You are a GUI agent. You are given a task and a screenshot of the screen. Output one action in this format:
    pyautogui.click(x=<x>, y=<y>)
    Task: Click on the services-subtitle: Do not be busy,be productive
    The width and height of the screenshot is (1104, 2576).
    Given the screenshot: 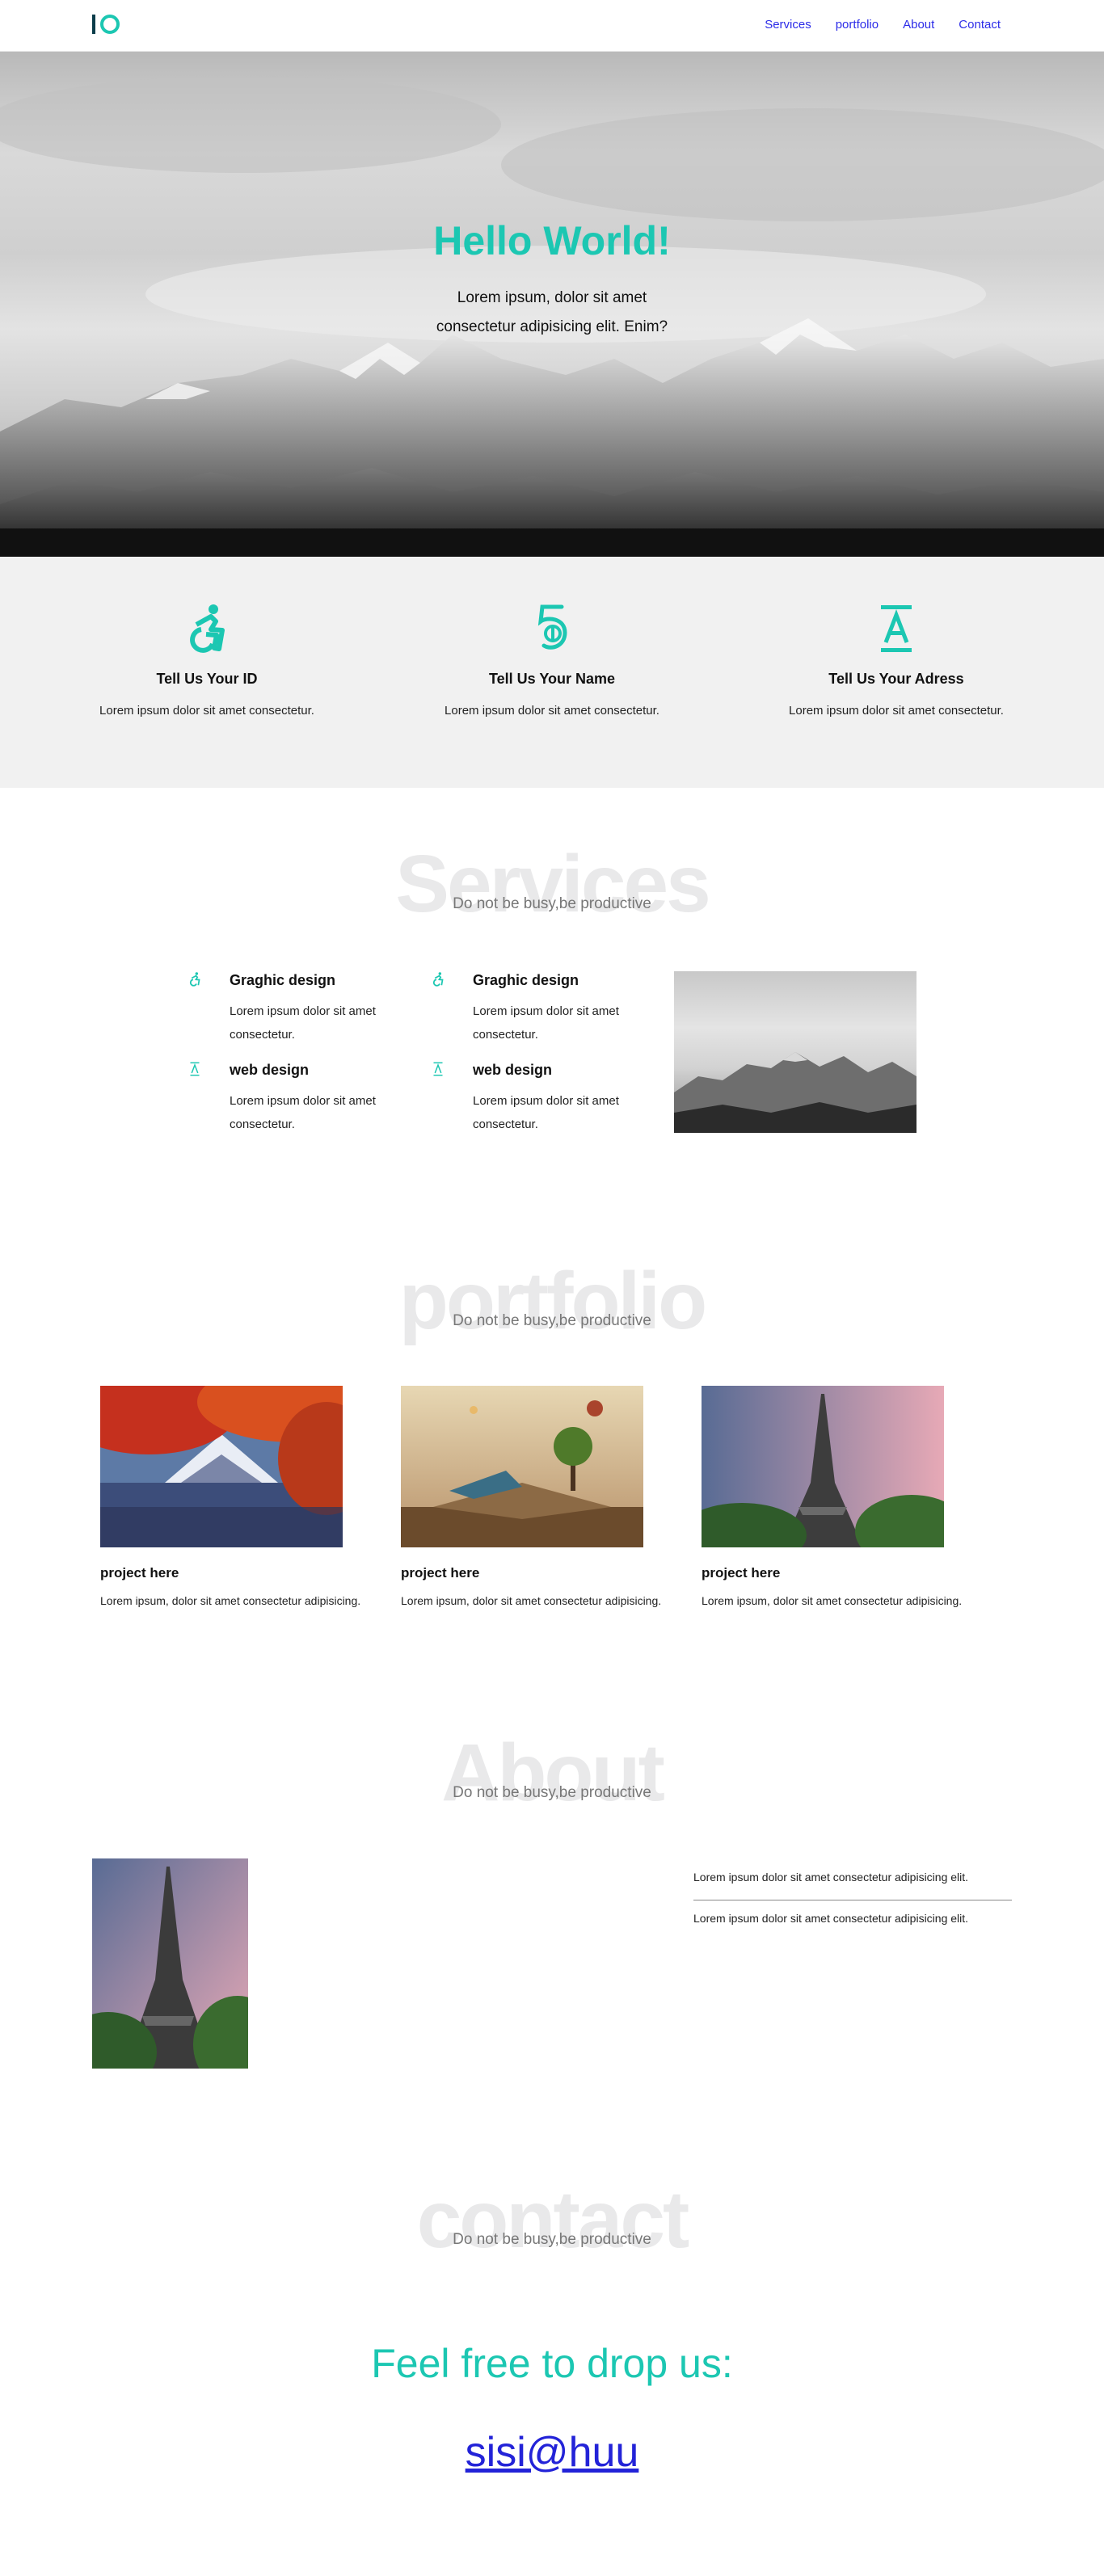 What is the action you would take?
    pyautogui.click(x=552, y=903)
    